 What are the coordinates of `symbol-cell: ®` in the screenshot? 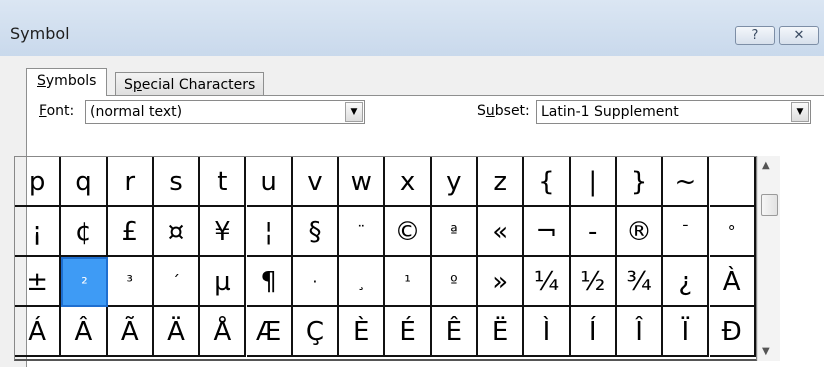 It's located at (640, 232).